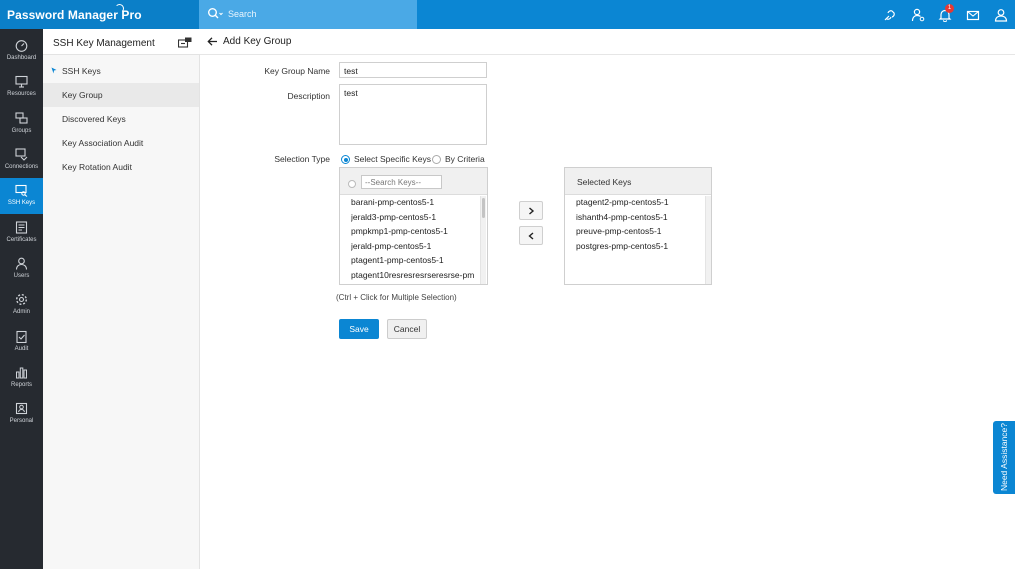  Describe the element at coordinates (415, 204) in the screenshot. I see `list-item: barani-pmp-centos5-1` at that location.